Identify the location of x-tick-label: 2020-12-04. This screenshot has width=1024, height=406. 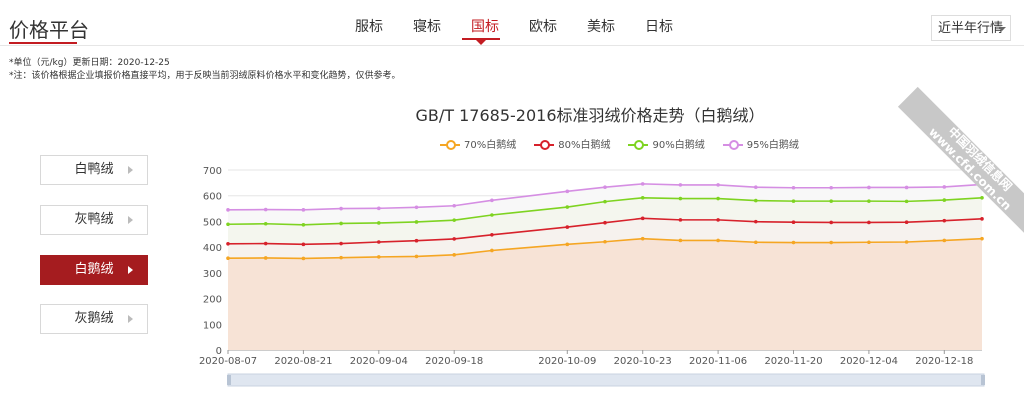
(869, 361).